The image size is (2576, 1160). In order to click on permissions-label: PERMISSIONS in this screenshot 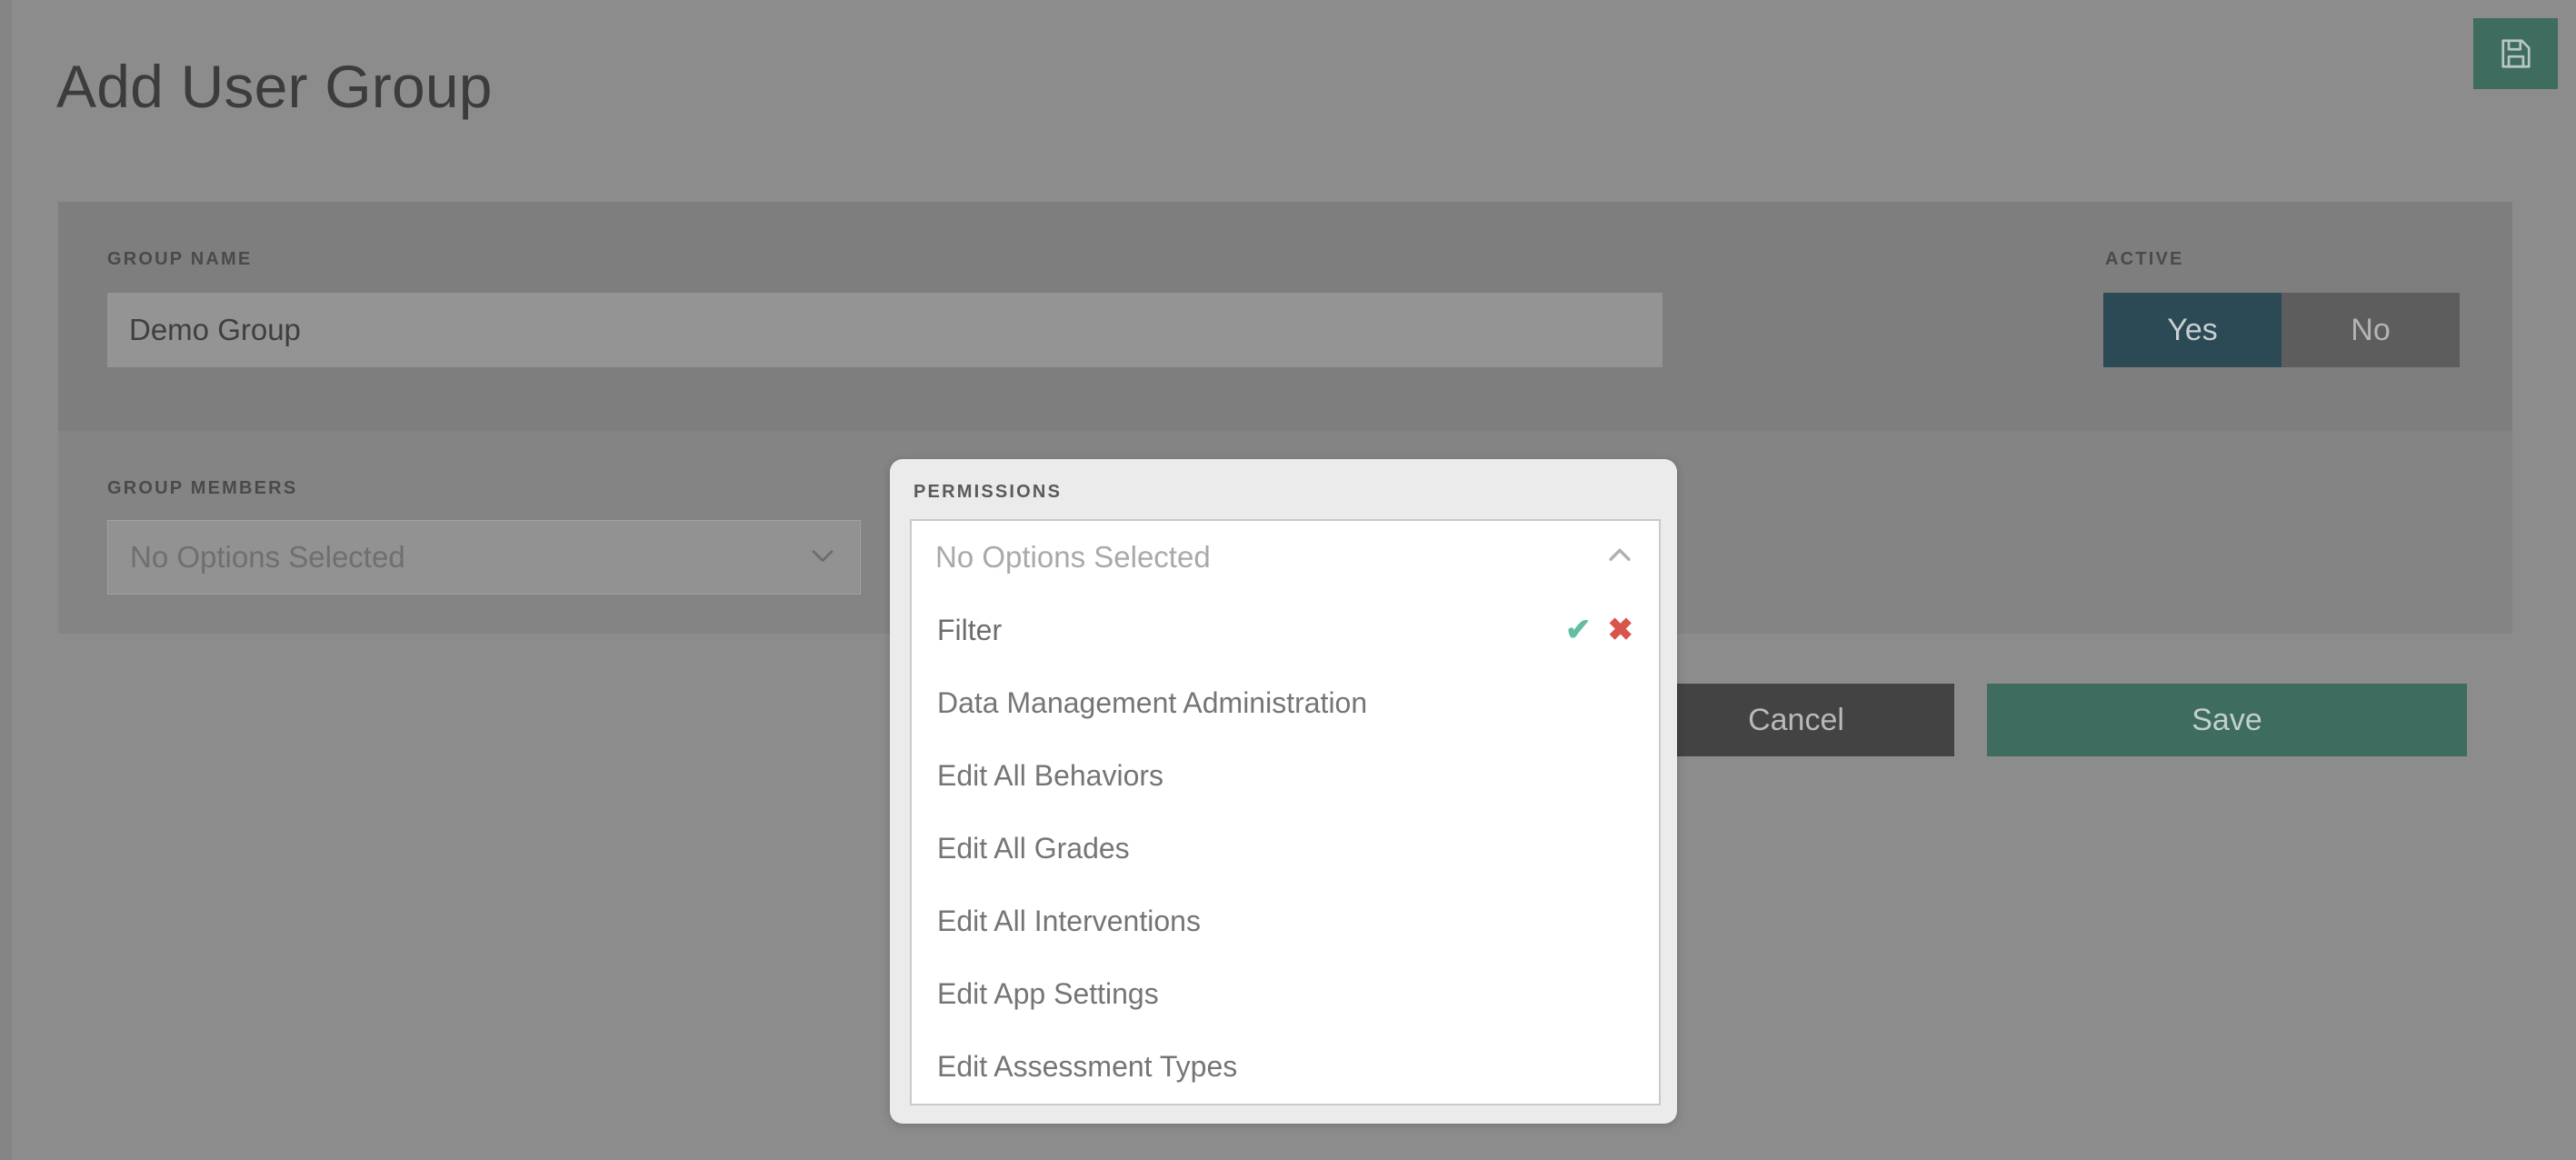, I will do `click(989, 492)`.